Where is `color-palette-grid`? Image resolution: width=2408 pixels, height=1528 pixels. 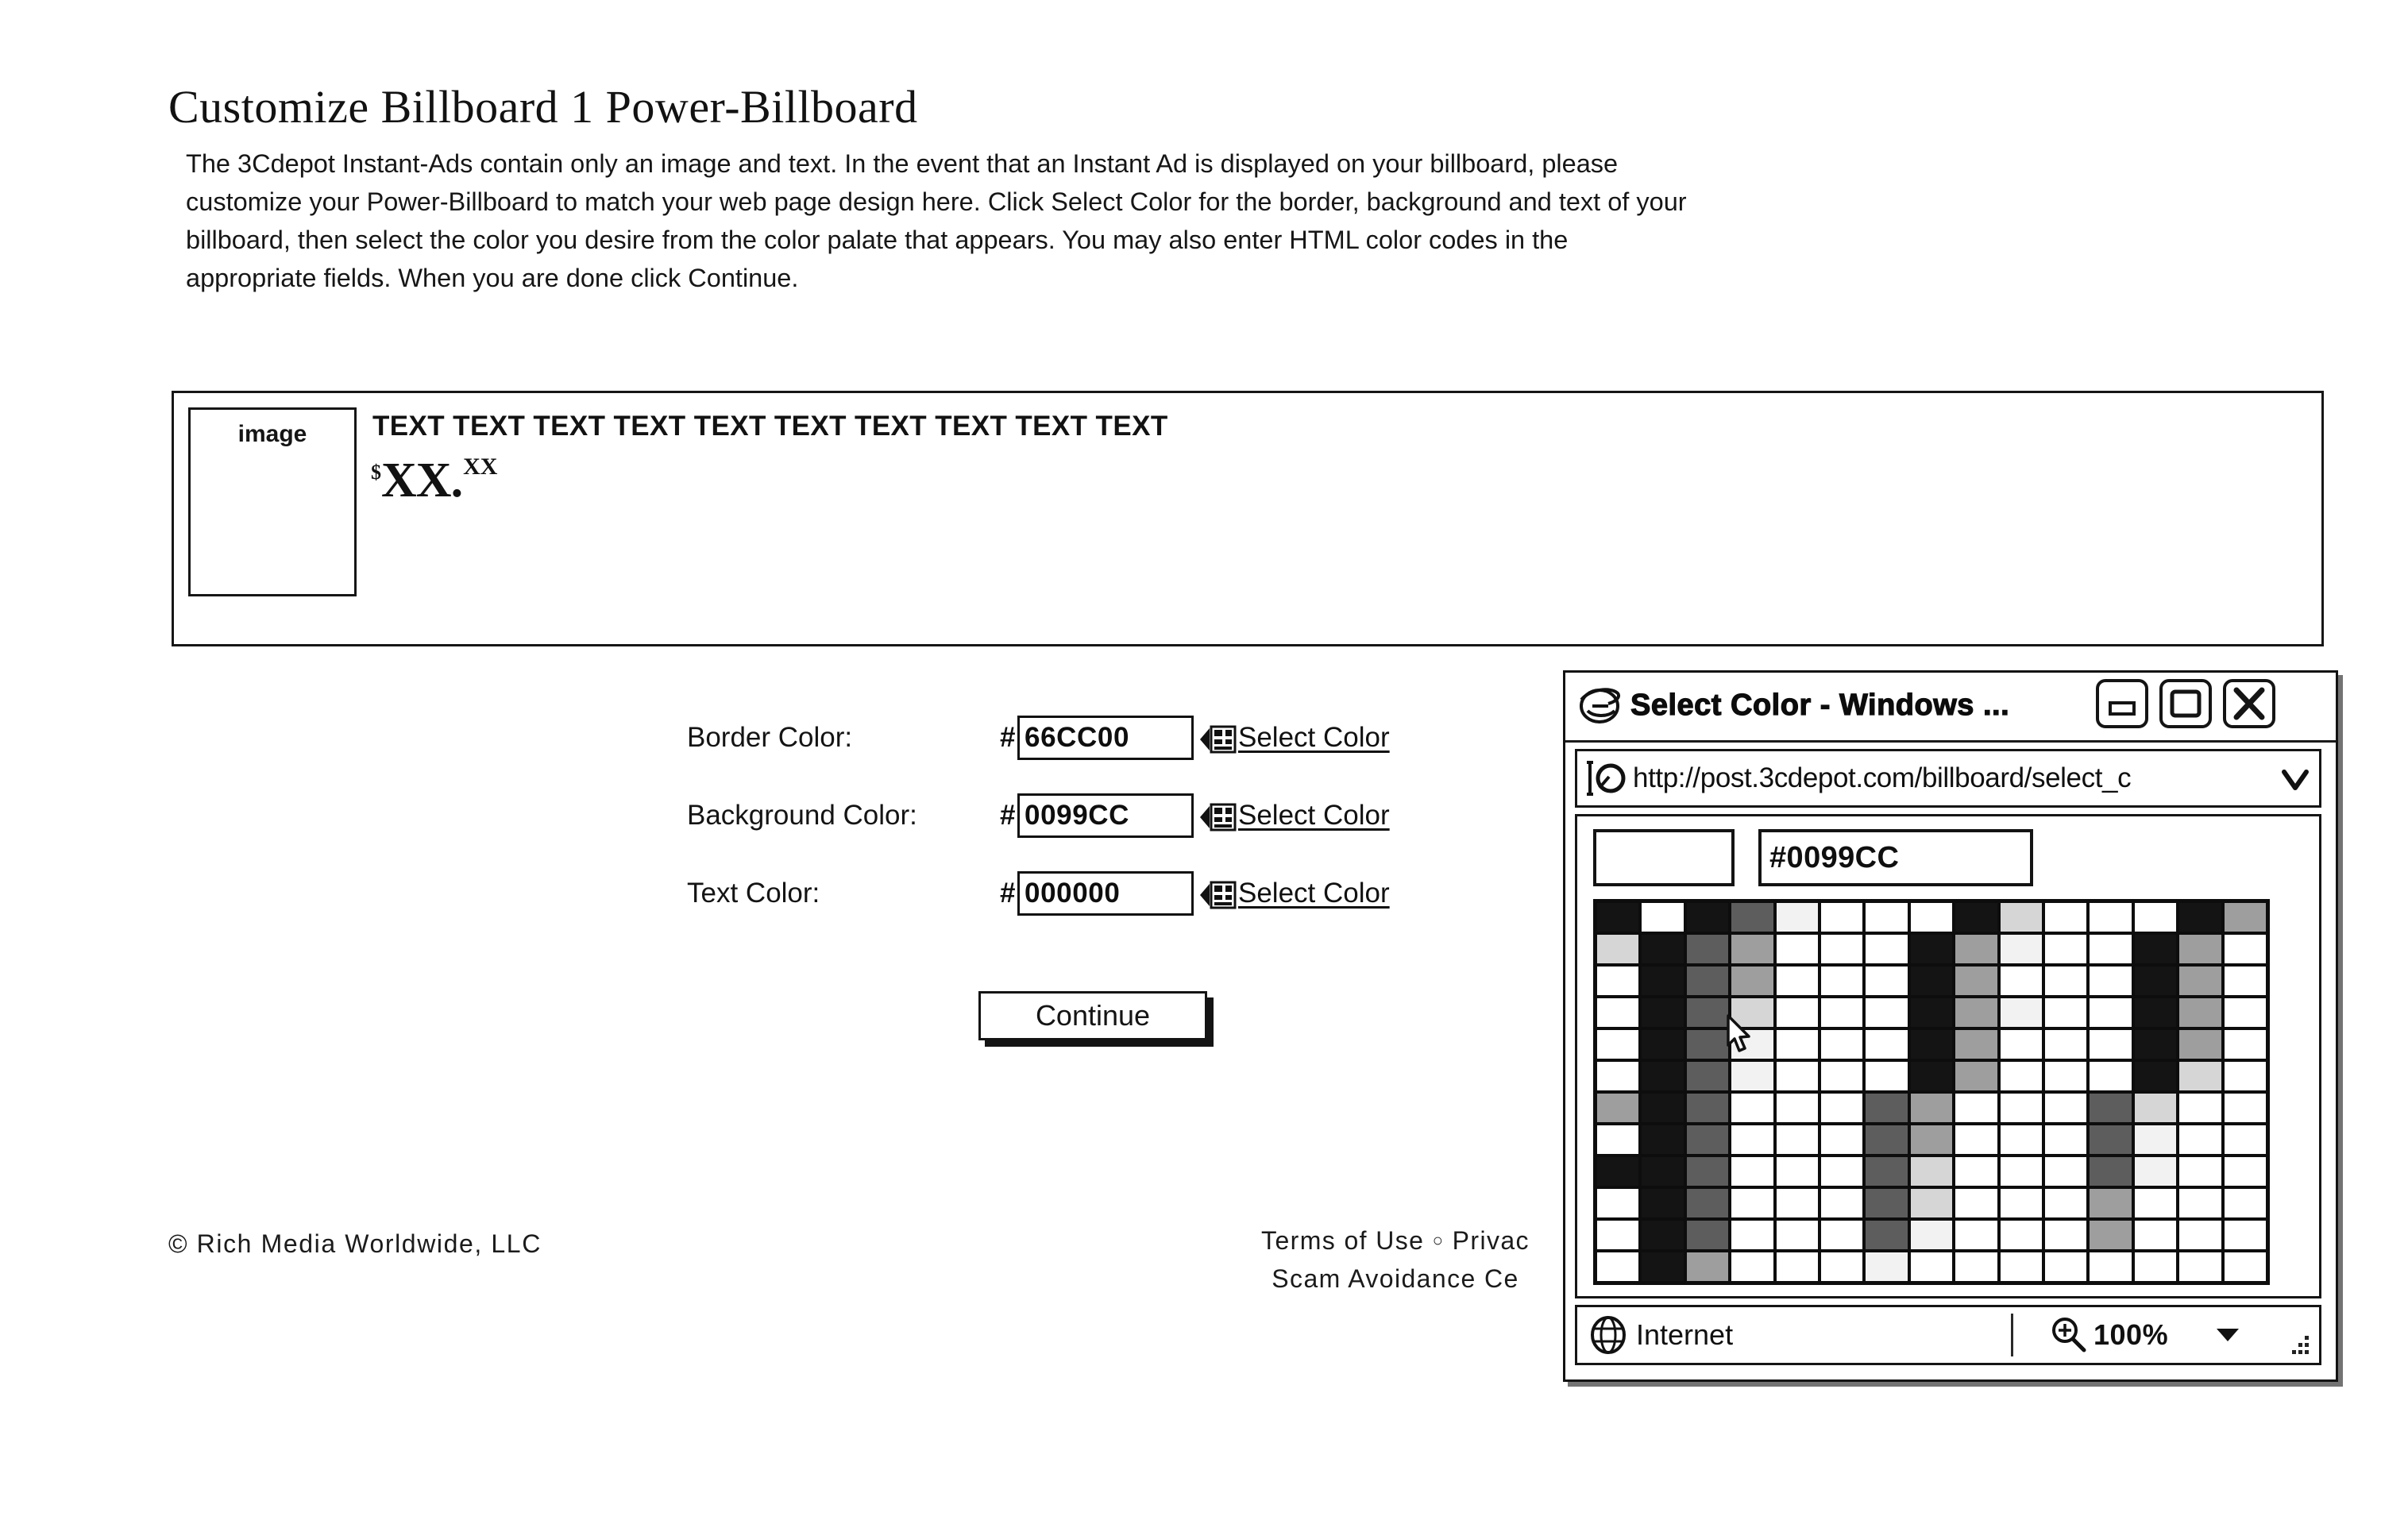 color-palette-grid is located at coordinates (1931, 1092).